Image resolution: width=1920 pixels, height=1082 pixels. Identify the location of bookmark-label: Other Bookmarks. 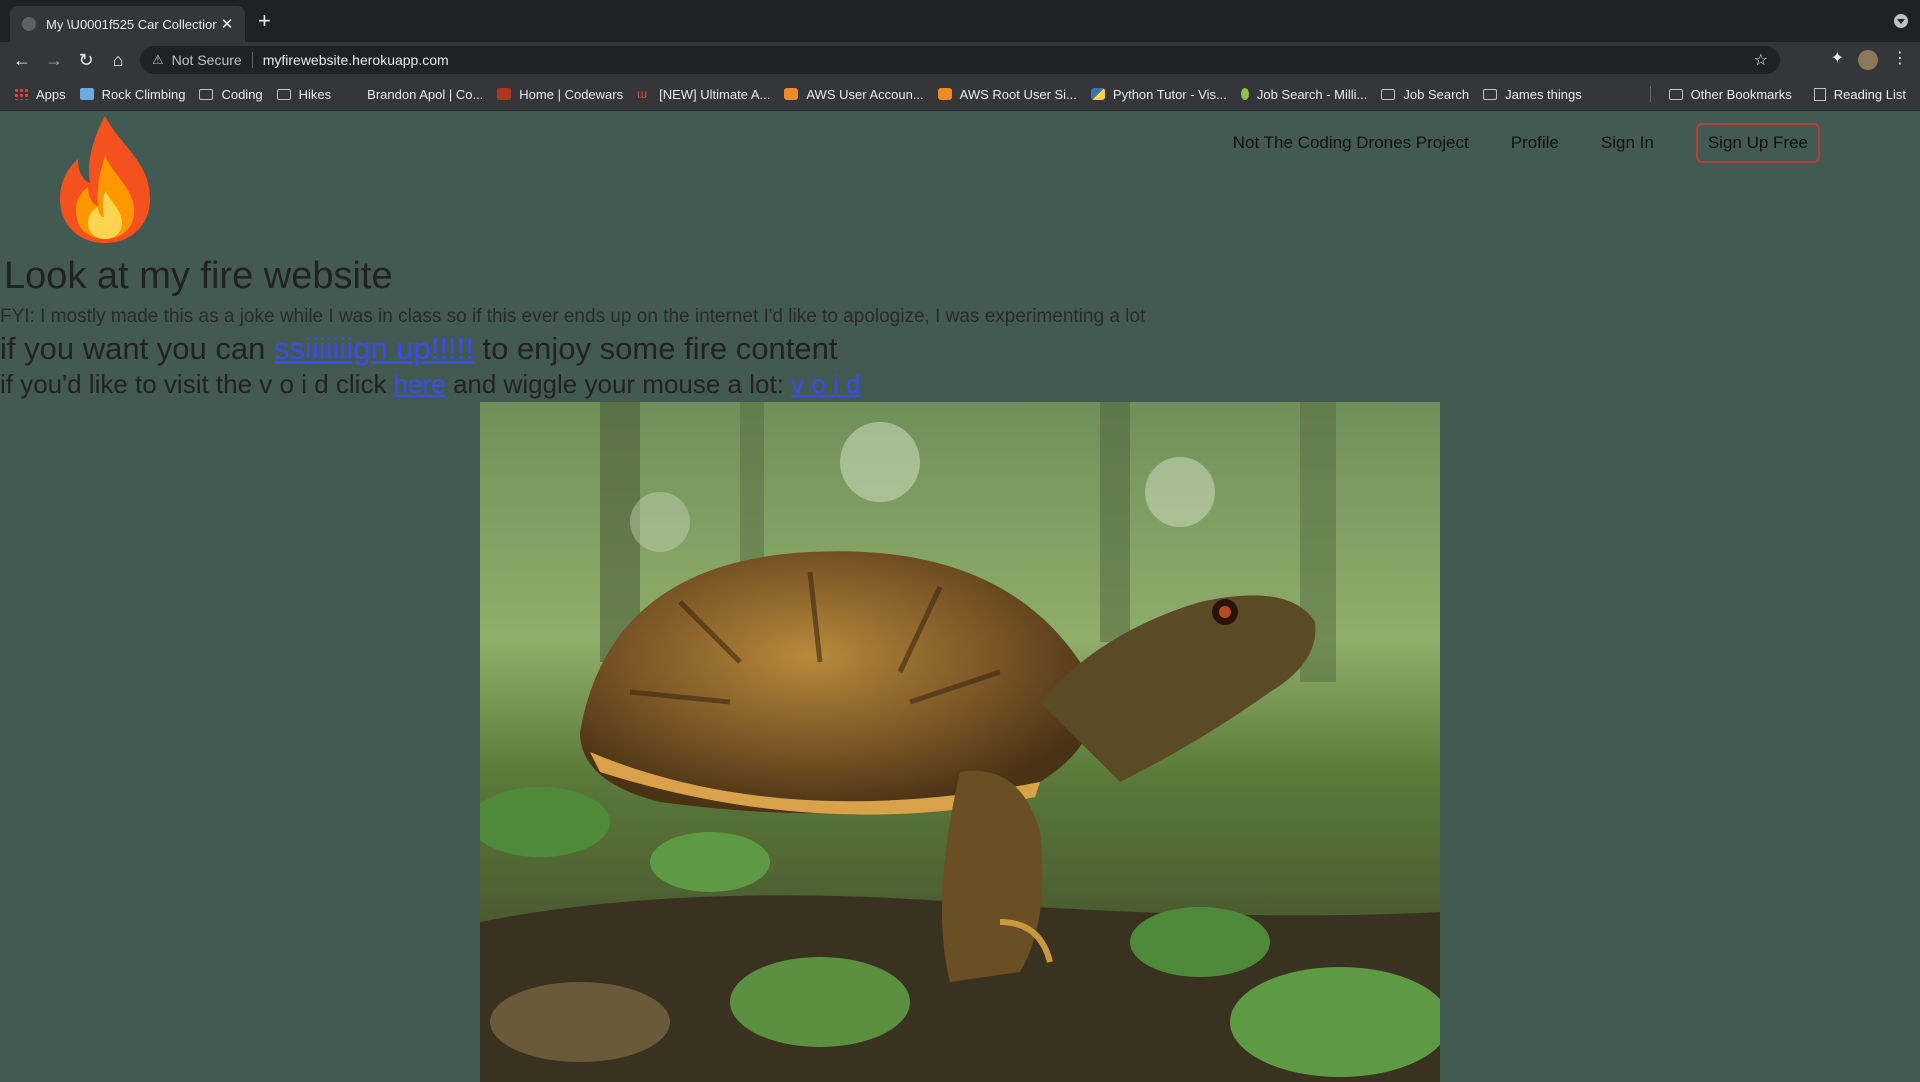
(1741, 94).